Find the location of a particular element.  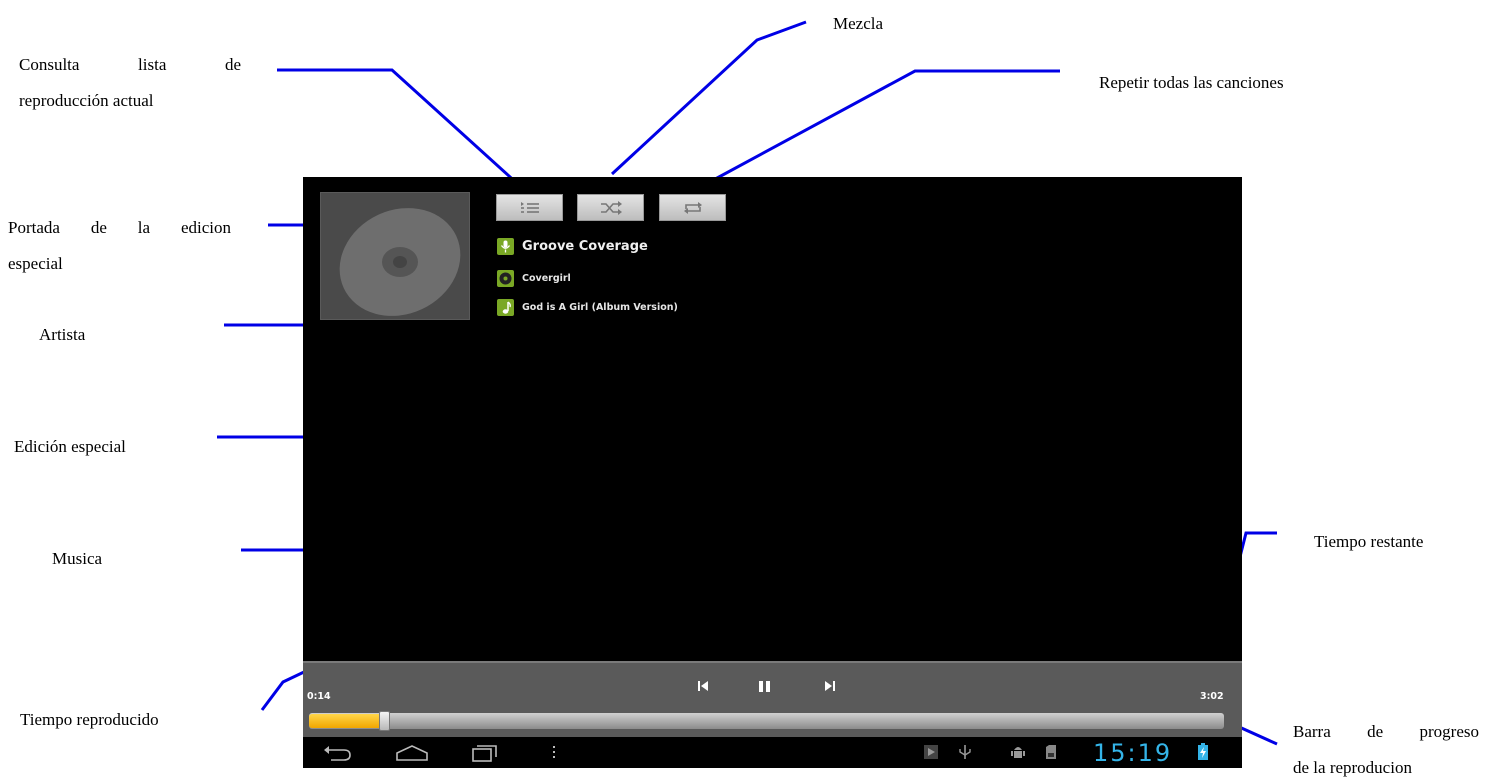

repeat-icon is located at coordinates (692, 207).